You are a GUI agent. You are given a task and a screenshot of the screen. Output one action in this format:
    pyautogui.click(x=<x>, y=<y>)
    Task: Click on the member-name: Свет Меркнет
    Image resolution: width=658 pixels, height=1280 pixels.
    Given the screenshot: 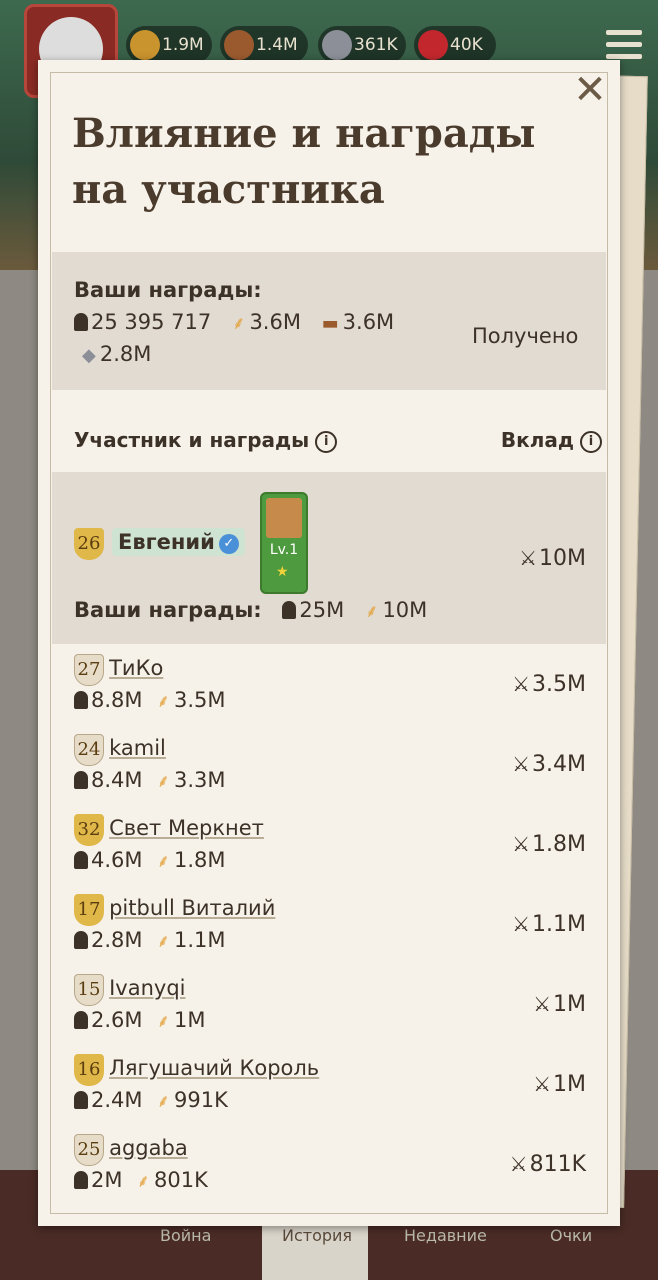 What is the action you would take?
    pyautogui.click(x=186, y=828)
    